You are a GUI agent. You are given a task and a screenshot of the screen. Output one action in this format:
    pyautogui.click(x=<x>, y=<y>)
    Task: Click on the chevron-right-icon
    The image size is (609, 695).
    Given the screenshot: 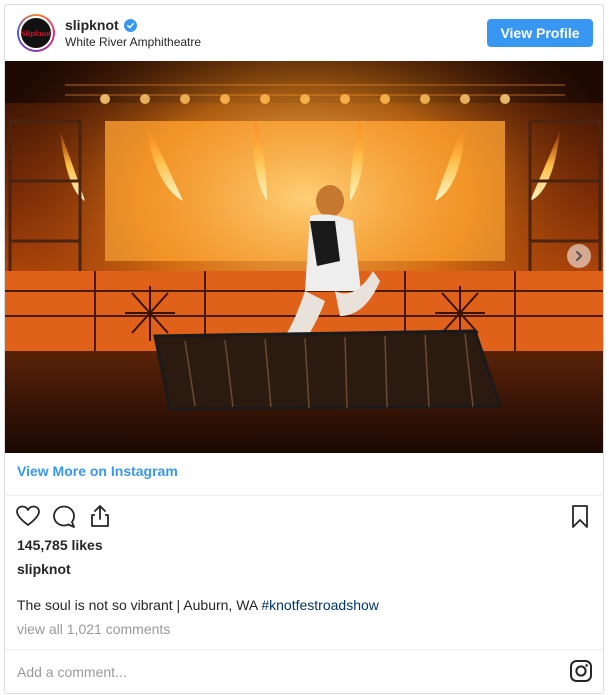 What is the action you would take?
    pyautogui.click(x=579, y=256)
    